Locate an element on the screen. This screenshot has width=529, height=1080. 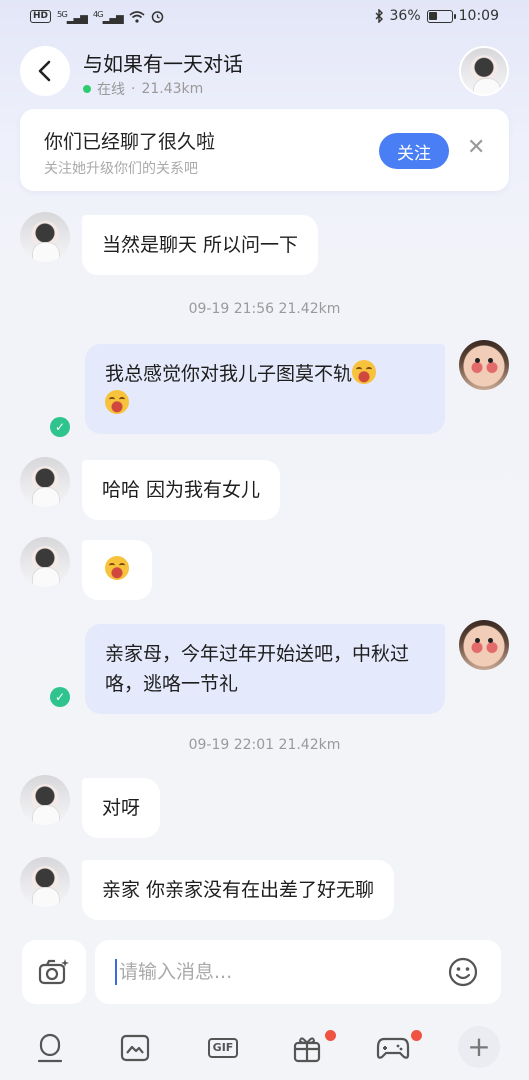
gift-icon is located at coordinates (307, 1050).